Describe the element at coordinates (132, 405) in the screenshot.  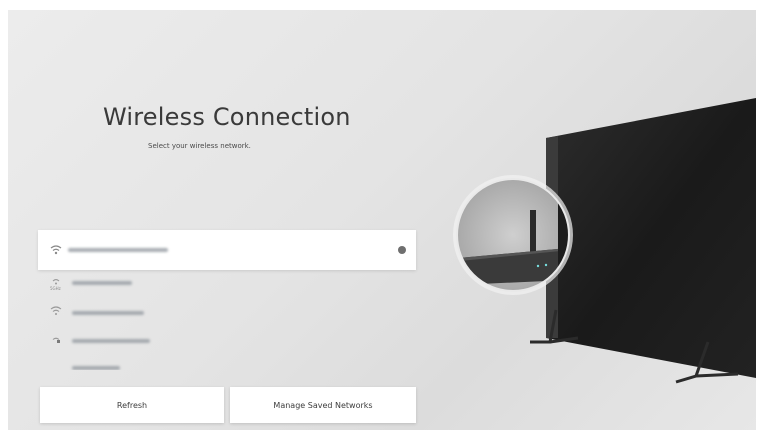
I see `refresh-button: Refresh` at that location.